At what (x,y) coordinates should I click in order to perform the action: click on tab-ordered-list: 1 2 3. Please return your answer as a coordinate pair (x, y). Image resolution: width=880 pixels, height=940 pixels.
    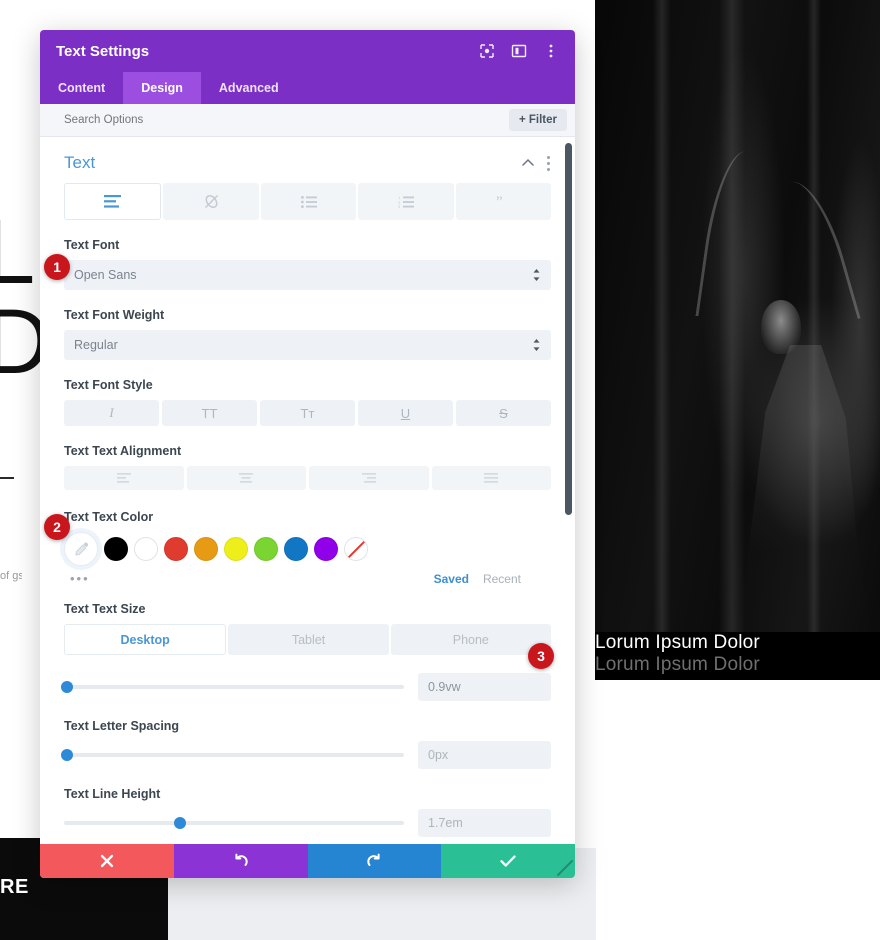
    Looking at the image, I should click on (406, 201).